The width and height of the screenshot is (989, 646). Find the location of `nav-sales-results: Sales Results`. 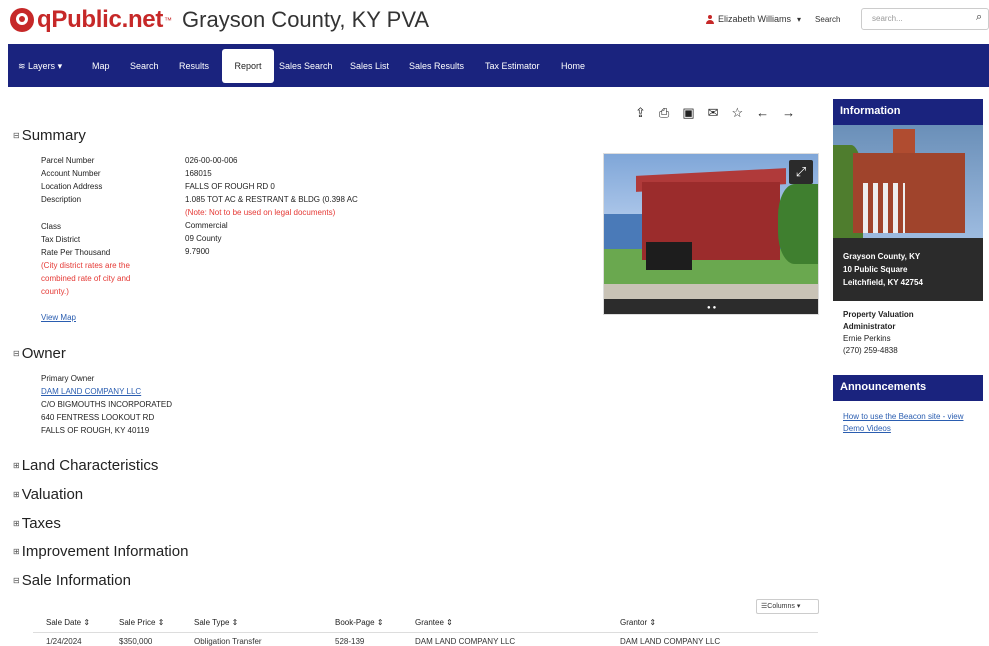

nav-sales-results: Sales Results is located at coordinates (436, 66).